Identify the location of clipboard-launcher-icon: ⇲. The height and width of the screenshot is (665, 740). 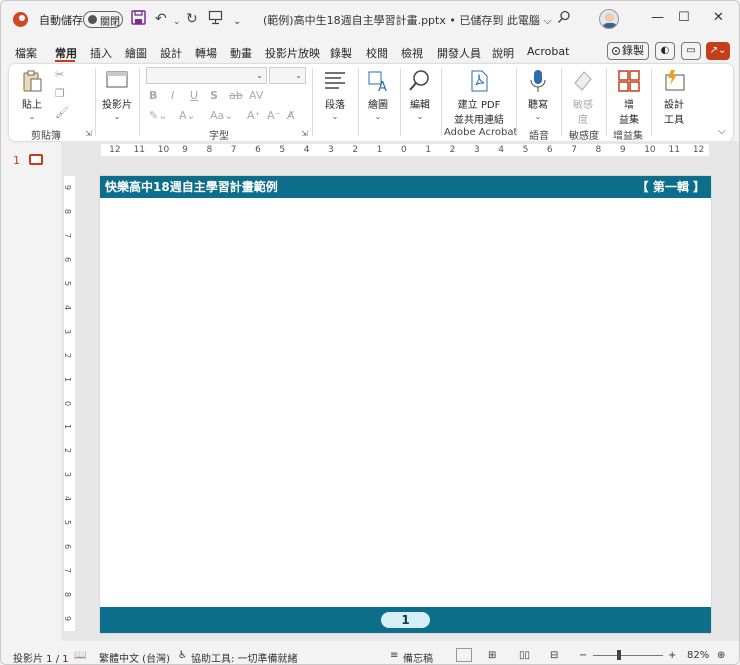
(88, 133).